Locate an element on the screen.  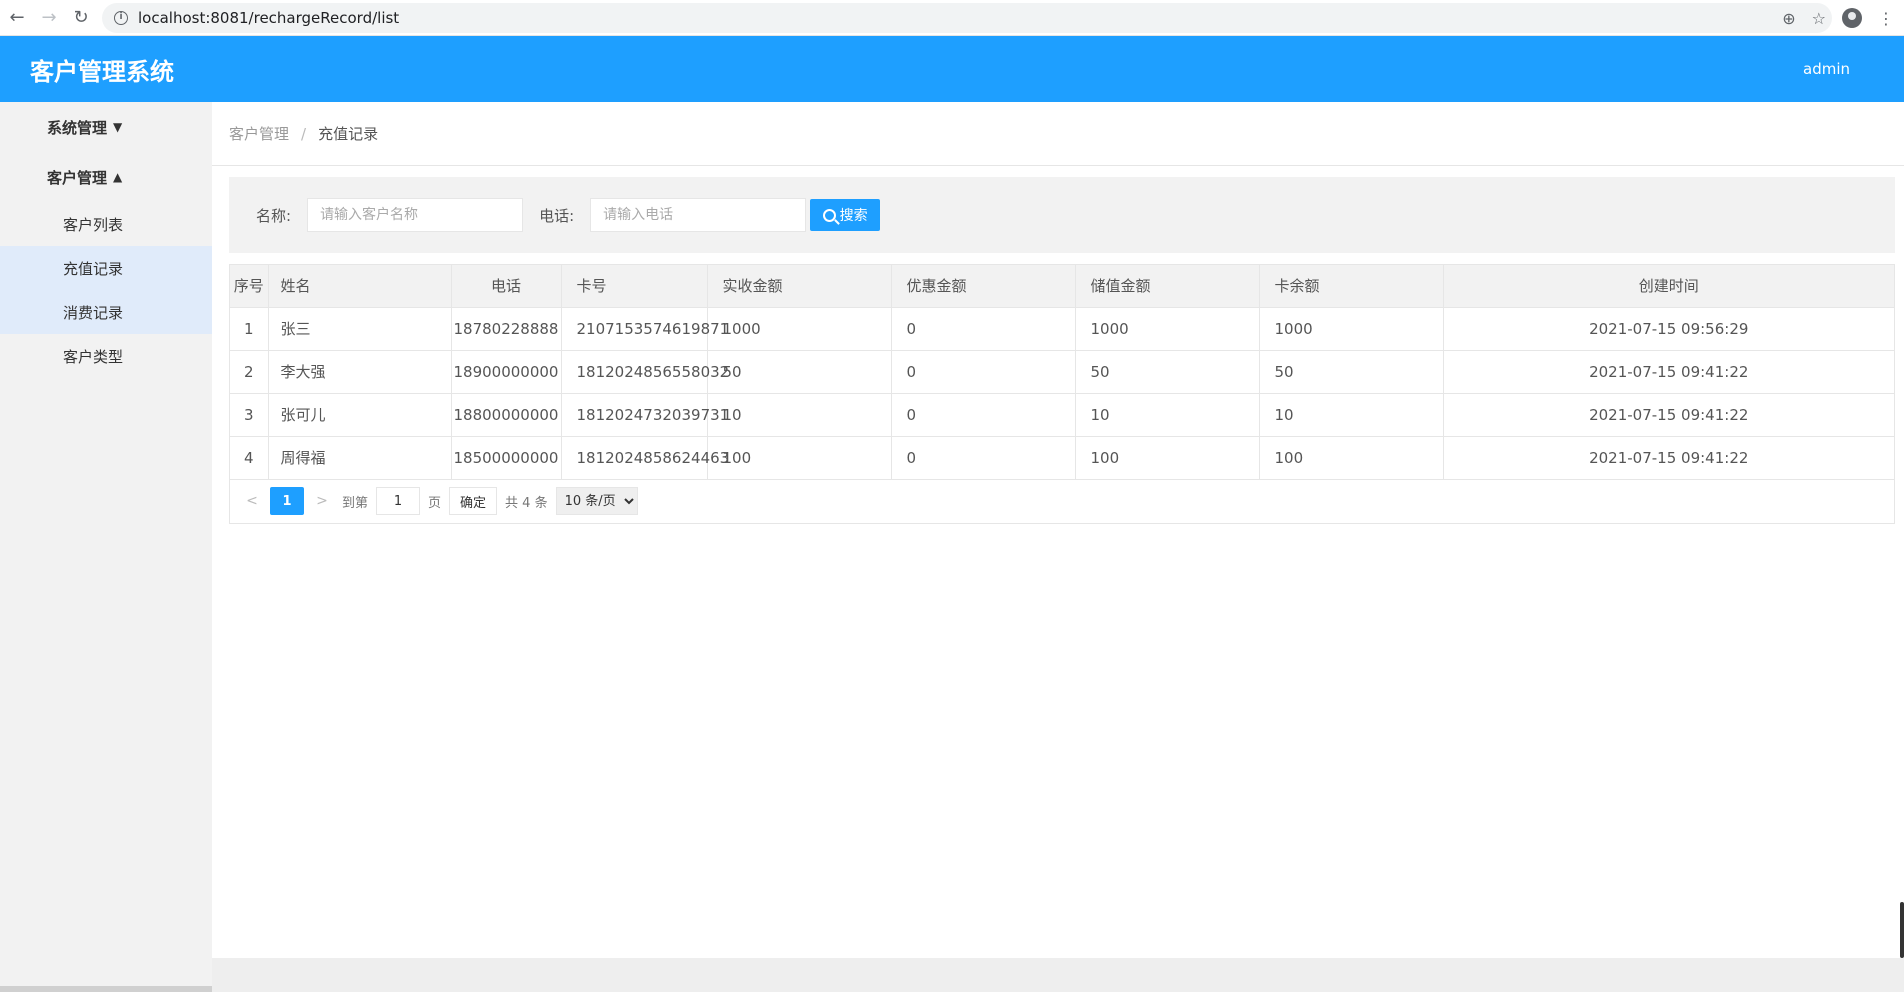
prev-page-icon: < is located at coordinates (252, 501).